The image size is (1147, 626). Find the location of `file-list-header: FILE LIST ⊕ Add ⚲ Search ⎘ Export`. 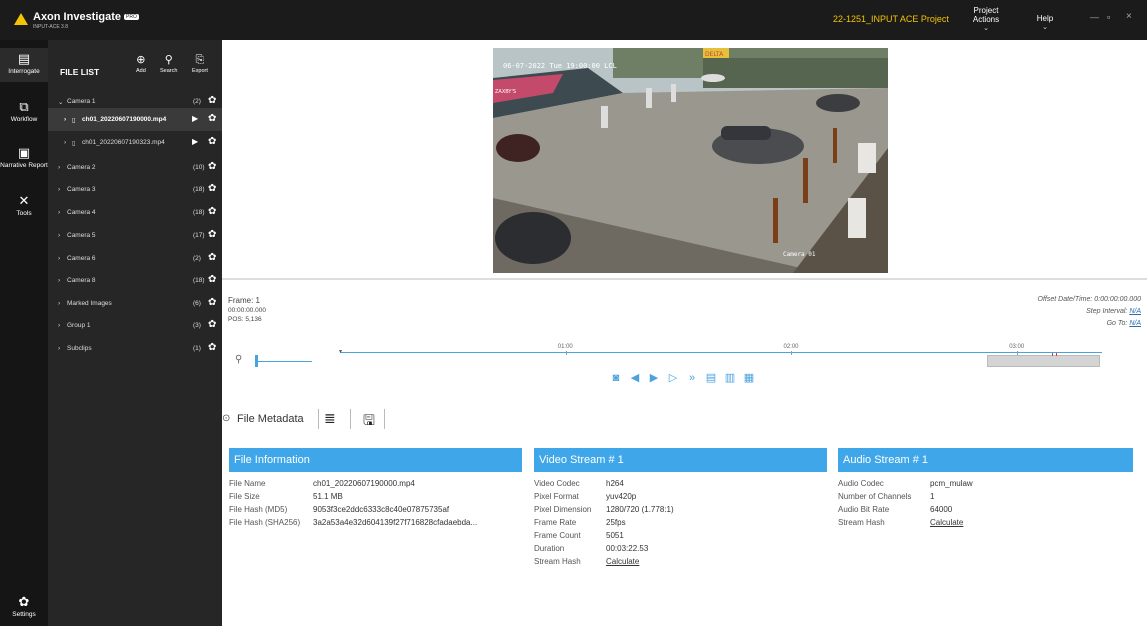

file-list-header: FILE LIST ⊕ Add ⚲ Search ⎘ Export is located at coordinates (135, 65).